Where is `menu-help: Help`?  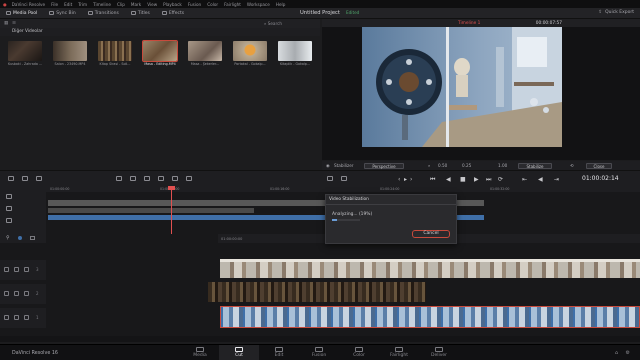 menu-help: Help is located at coordinates (281, 4).